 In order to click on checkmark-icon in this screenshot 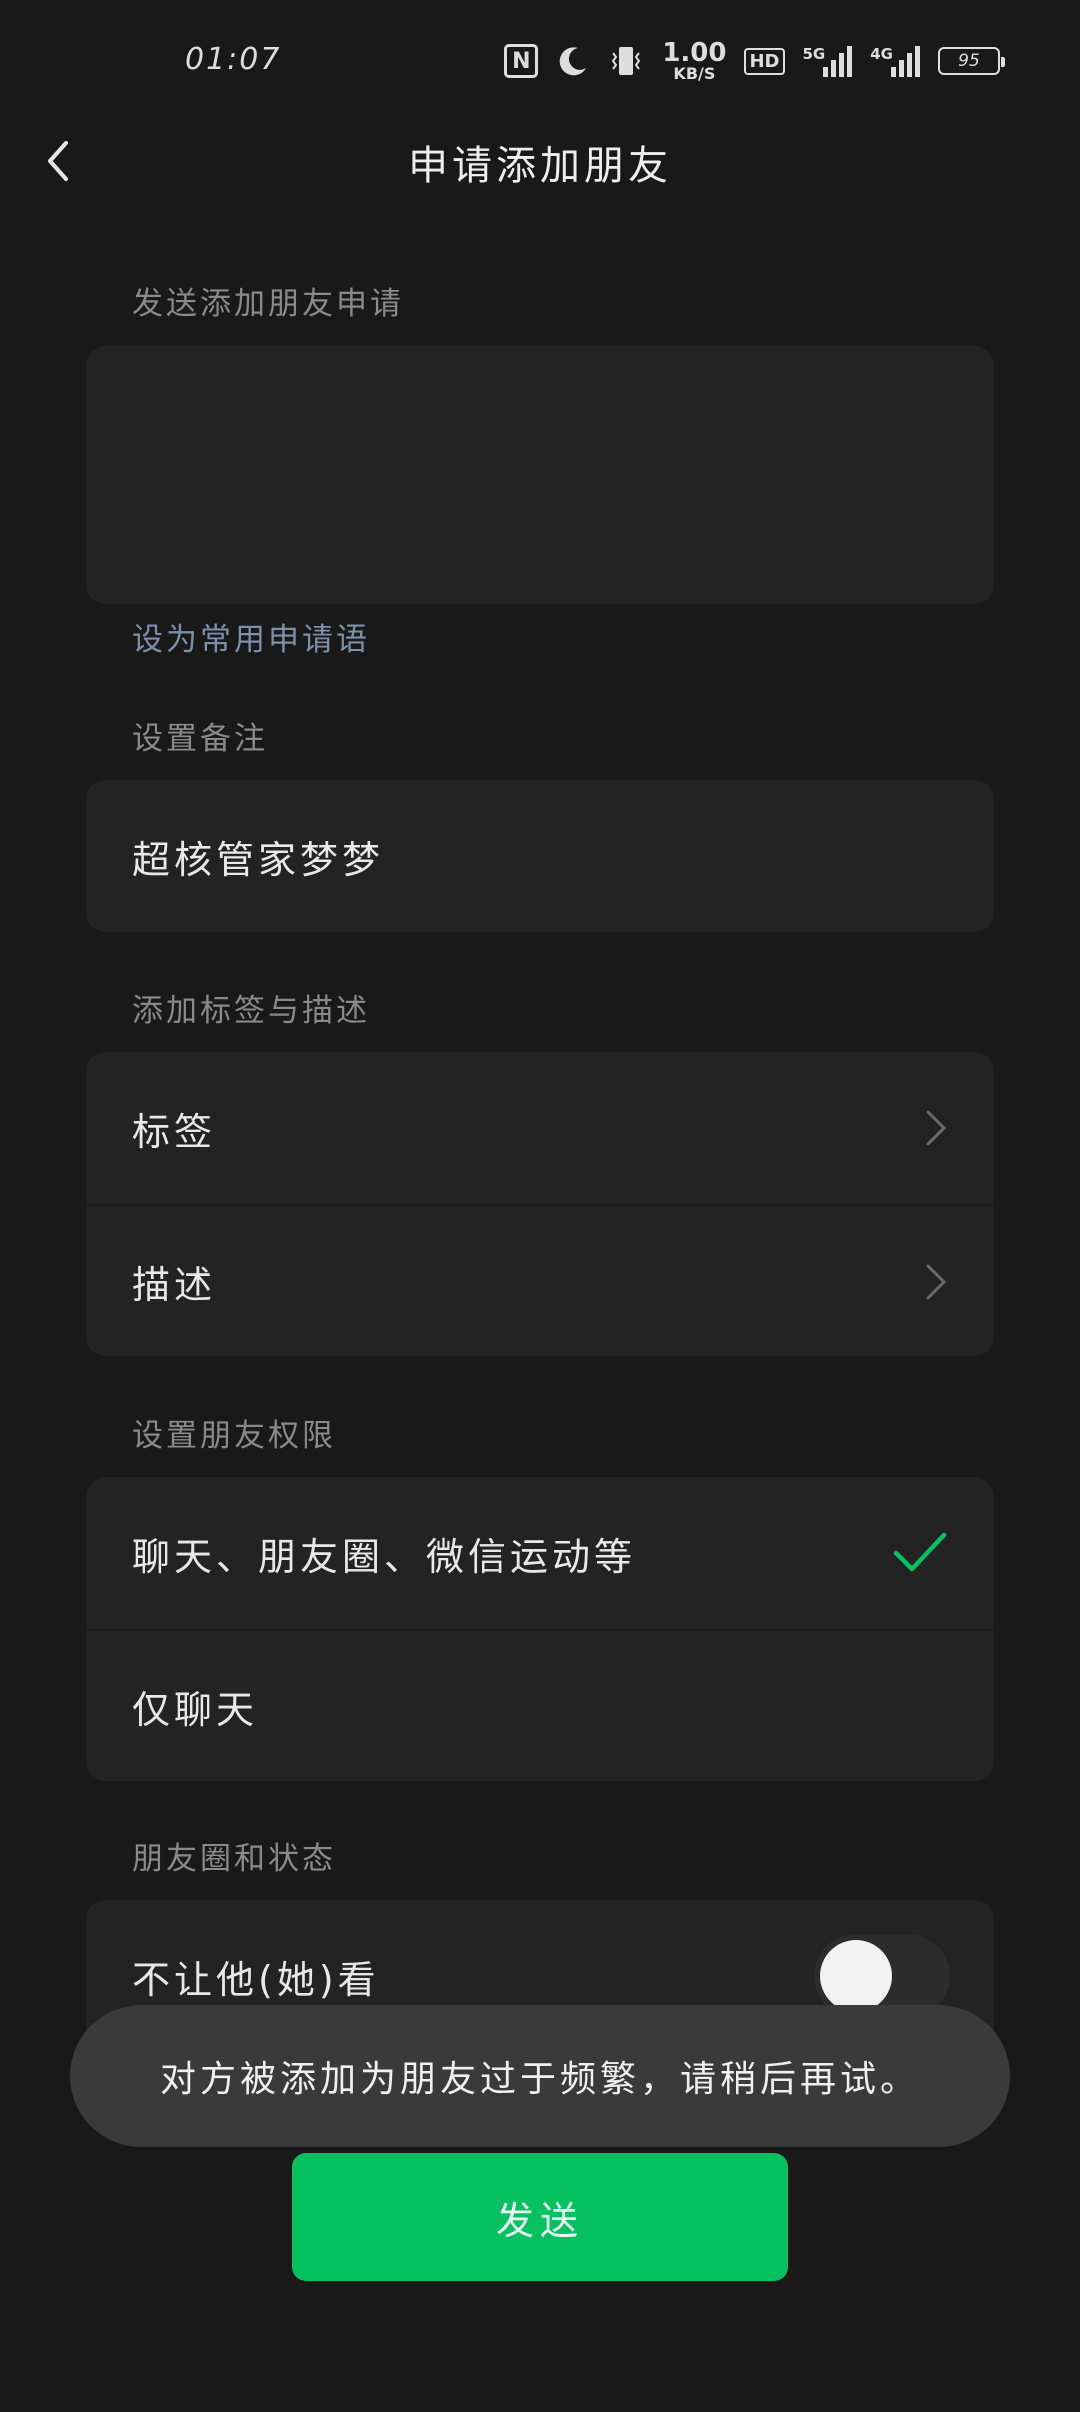, I will do `click(920, 1552)`.